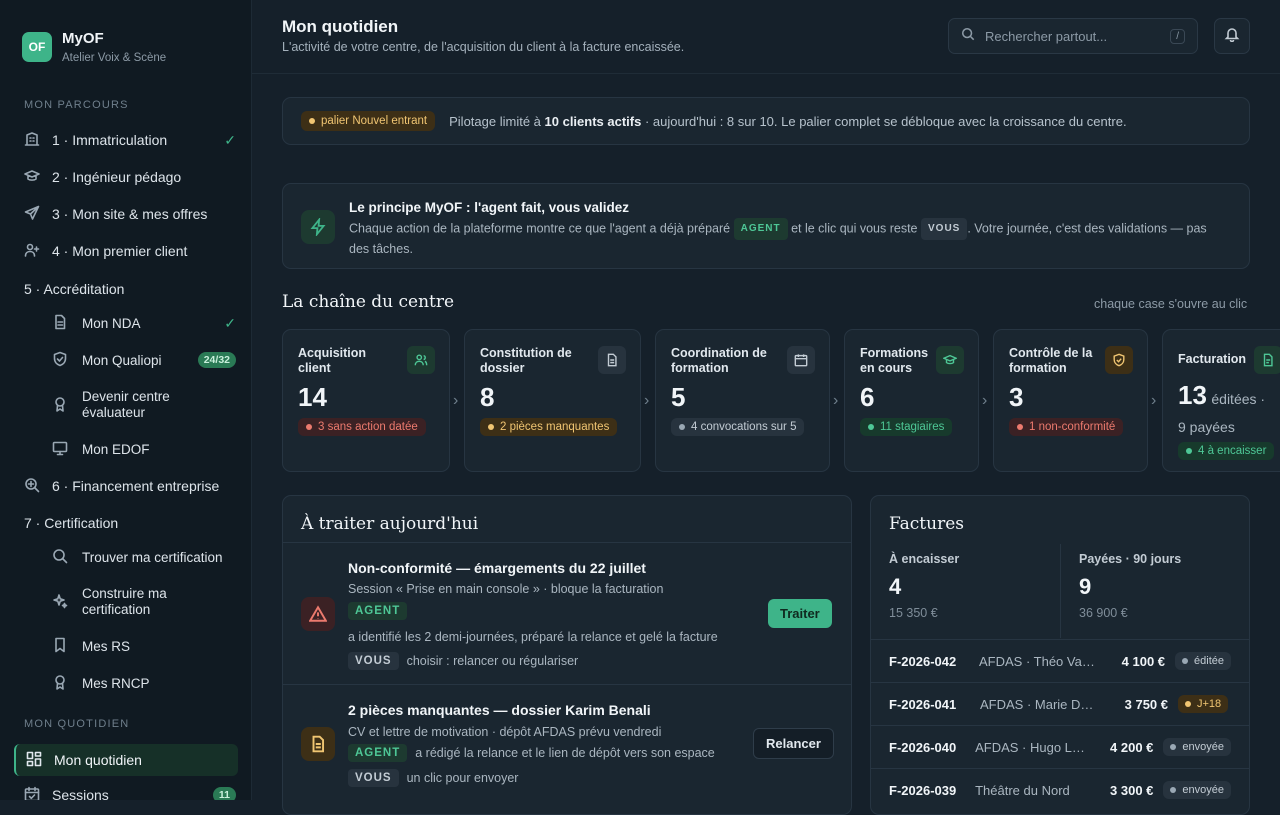 The width and height of the screenshot is (1280, 815). I want to click on stage-badge: 1 non-conformité, so click(1066, 427).